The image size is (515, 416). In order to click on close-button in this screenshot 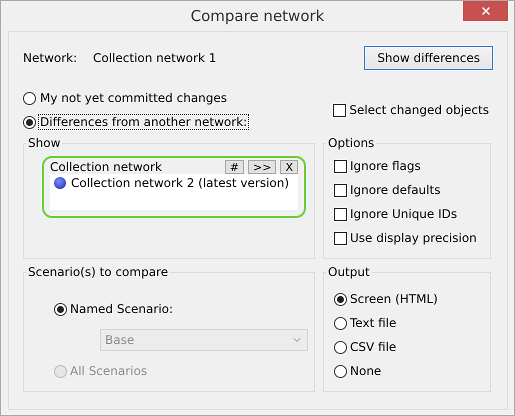, I will do `click(485, 11)`.